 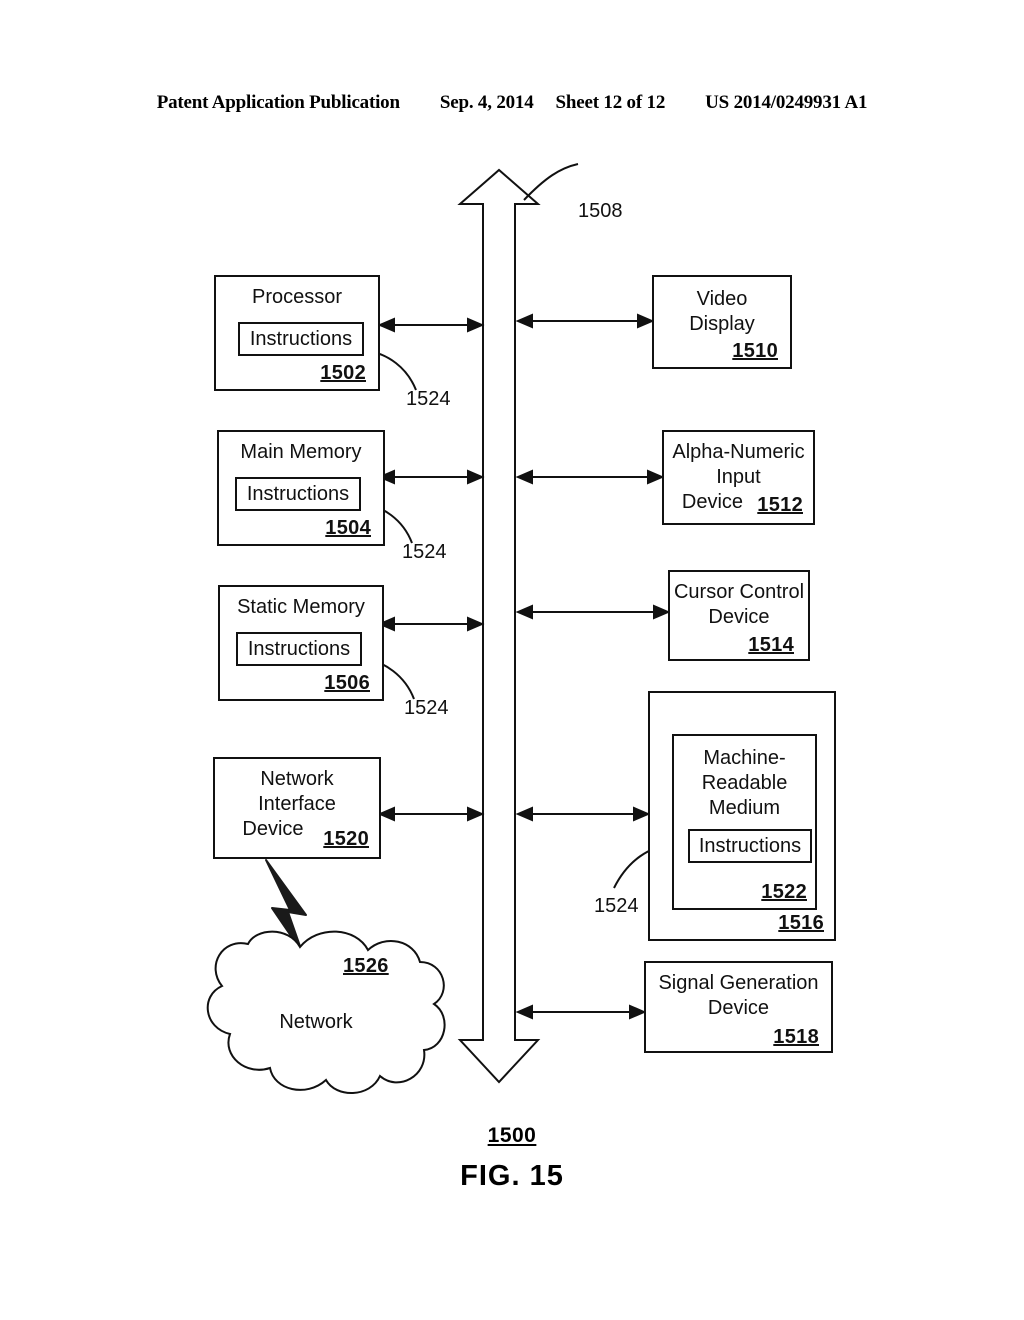 I want to click on figure-caption: FIG. 15, so click(x=512, y=1176).